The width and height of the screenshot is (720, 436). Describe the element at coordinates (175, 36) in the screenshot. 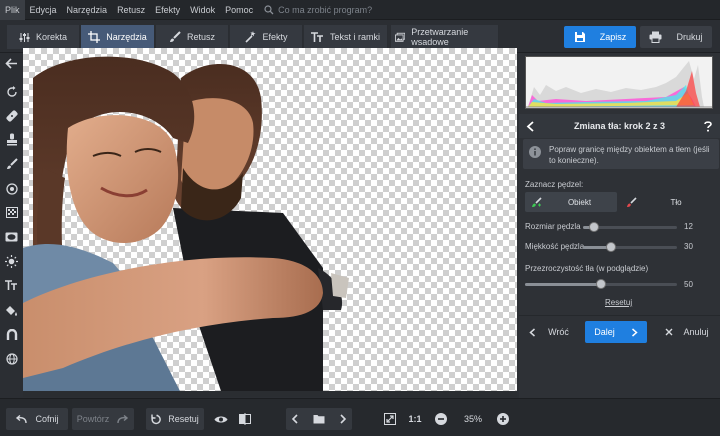

I see `brush-icon` at that location.